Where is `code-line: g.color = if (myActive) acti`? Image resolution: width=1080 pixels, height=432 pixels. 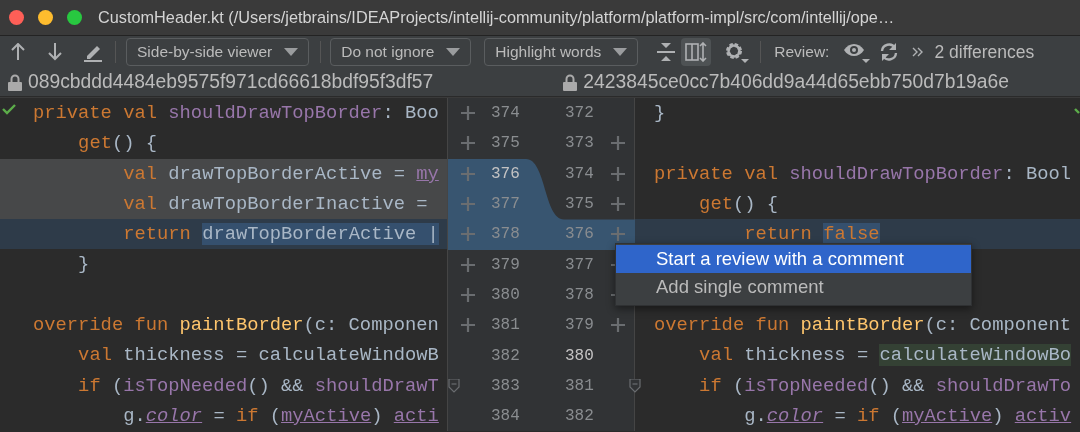
code-line: g.color = if (myActive) acti is located at coordinates (281, 415).